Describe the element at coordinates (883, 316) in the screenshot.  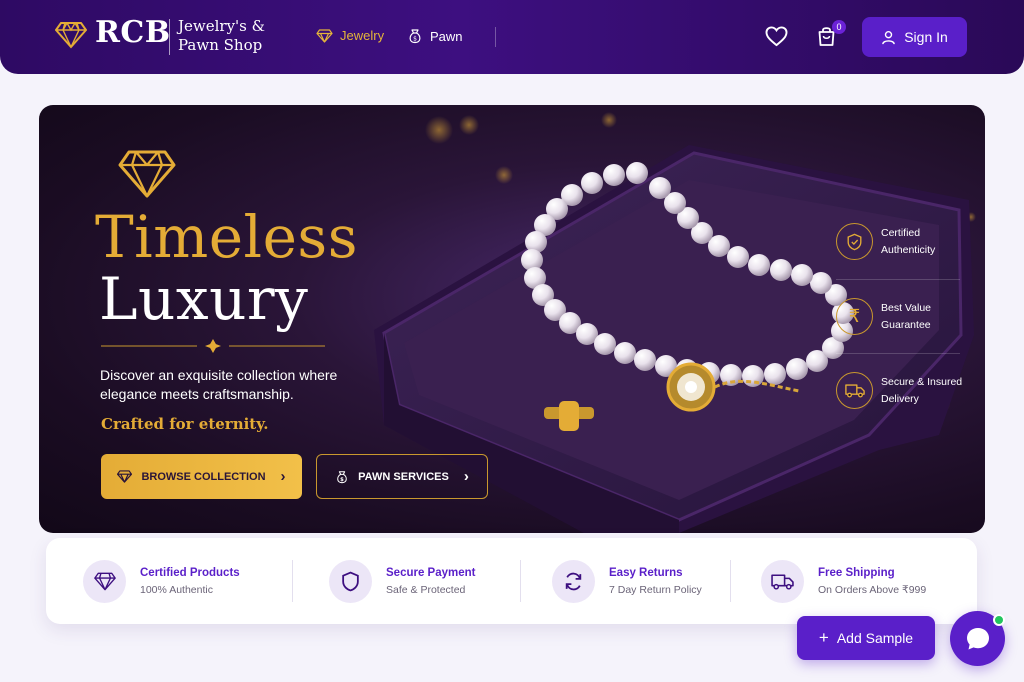
I see `feature-best-value: ₹ Best Value Guarantee` at that location.